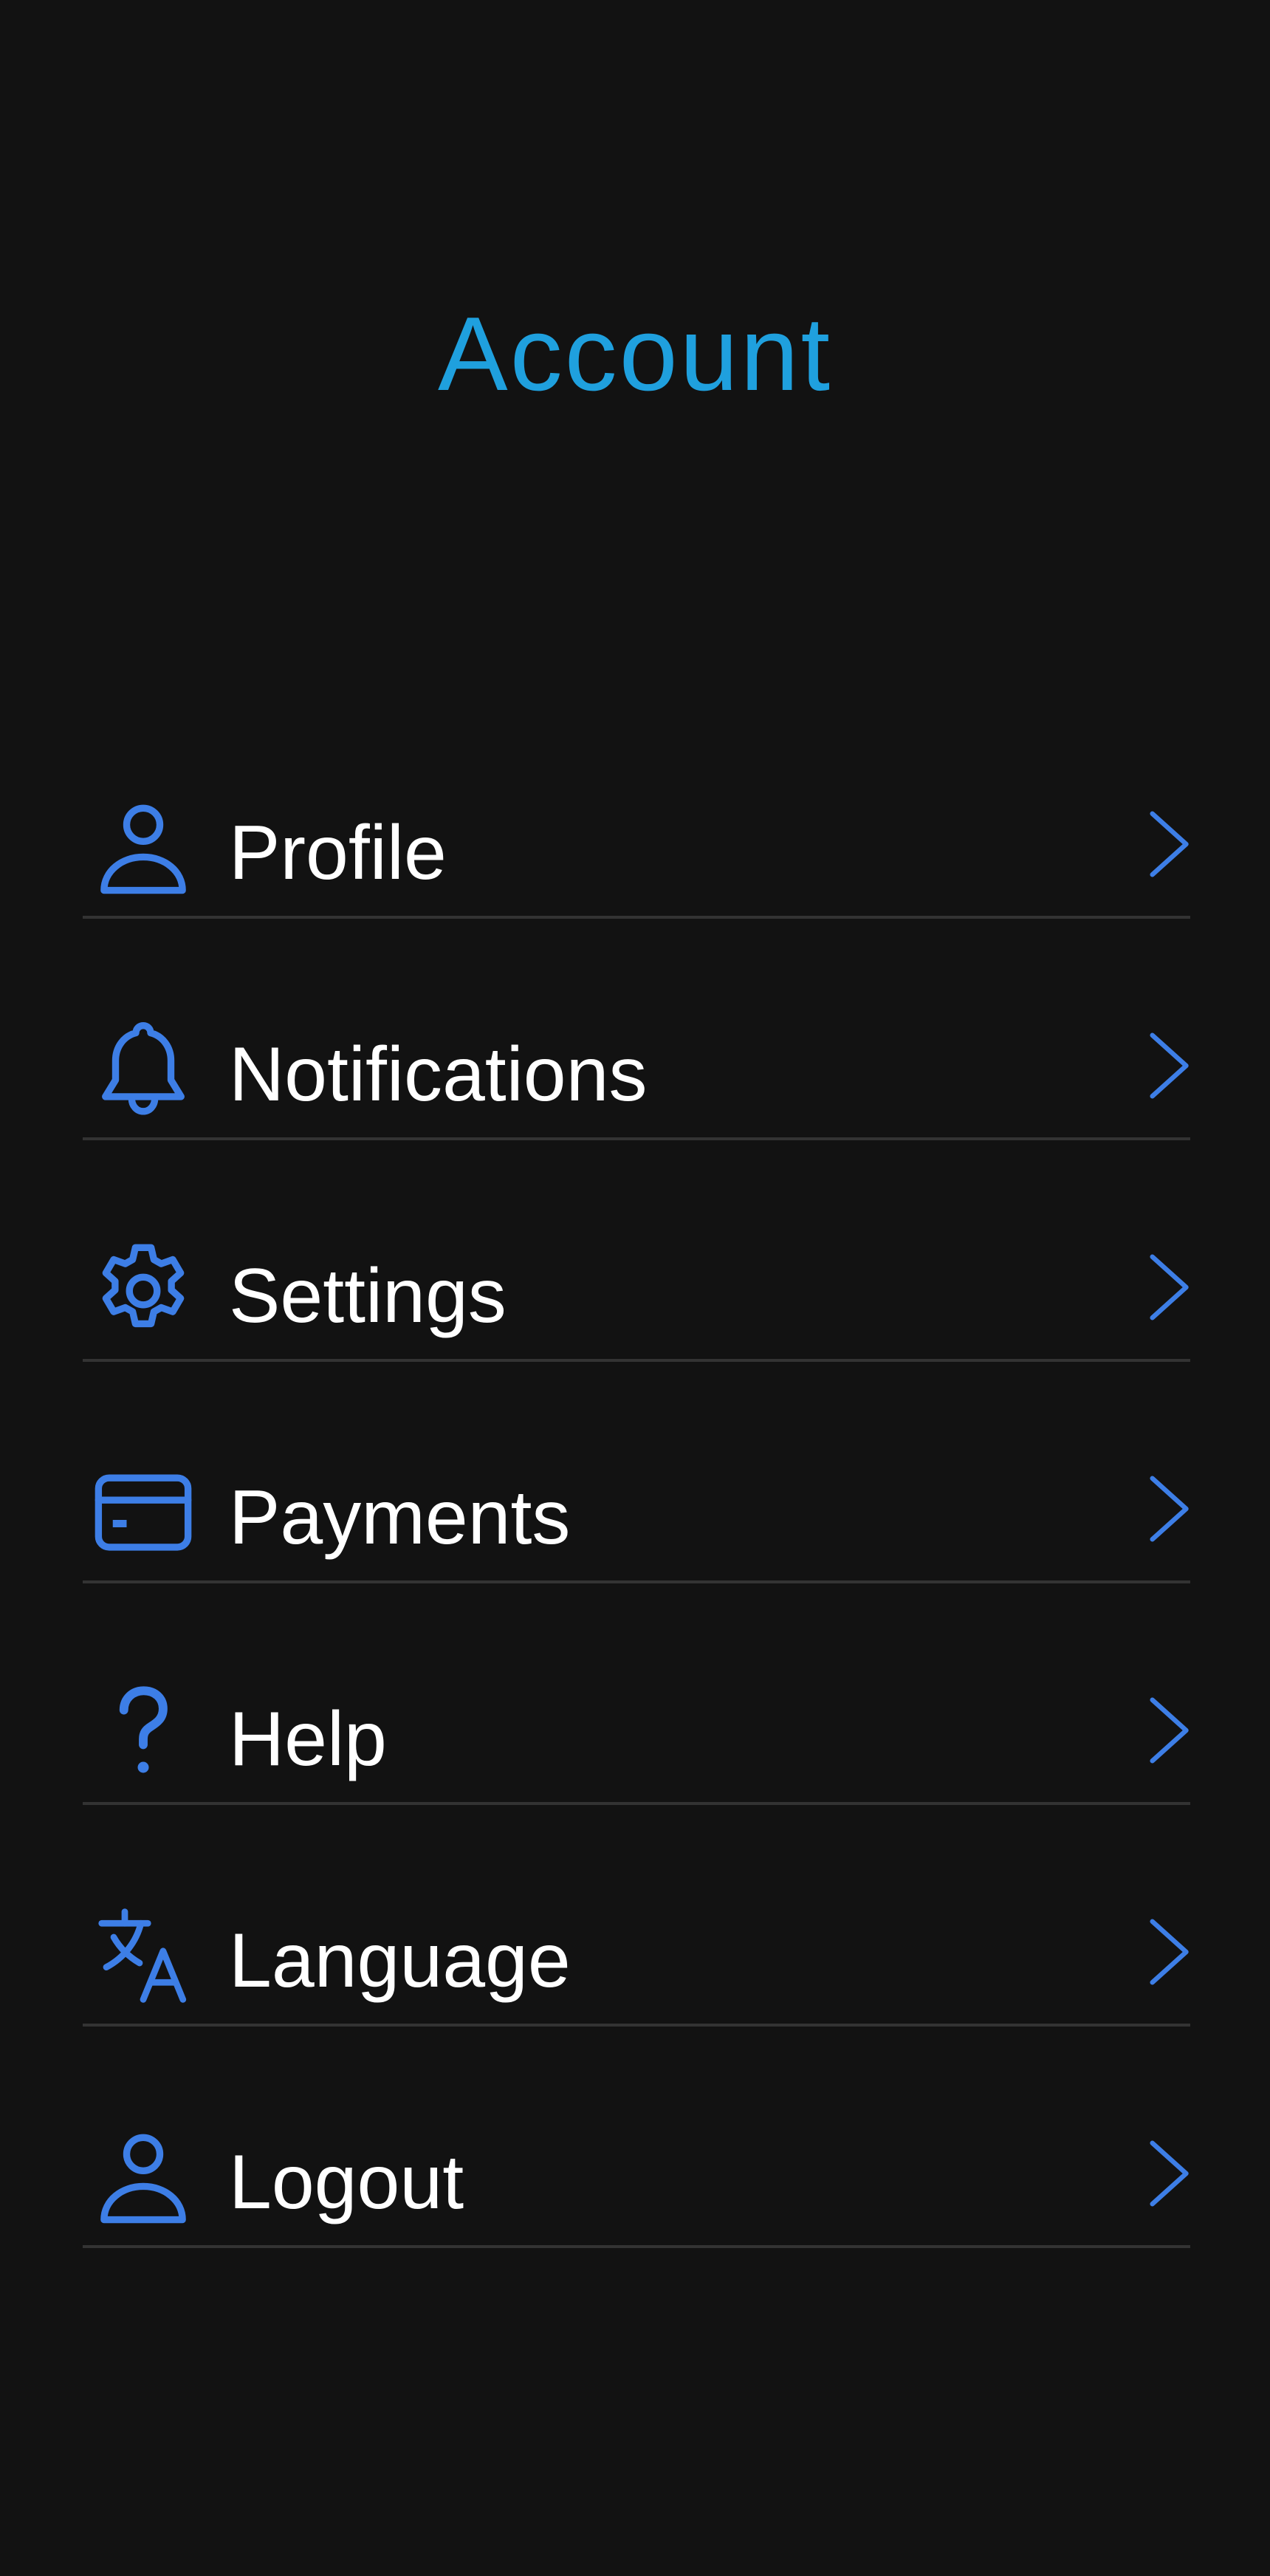 The width and height of the screenshot is (1270, 2576). I want to click on menu-item-label: Notifications, so click(438, 1074).